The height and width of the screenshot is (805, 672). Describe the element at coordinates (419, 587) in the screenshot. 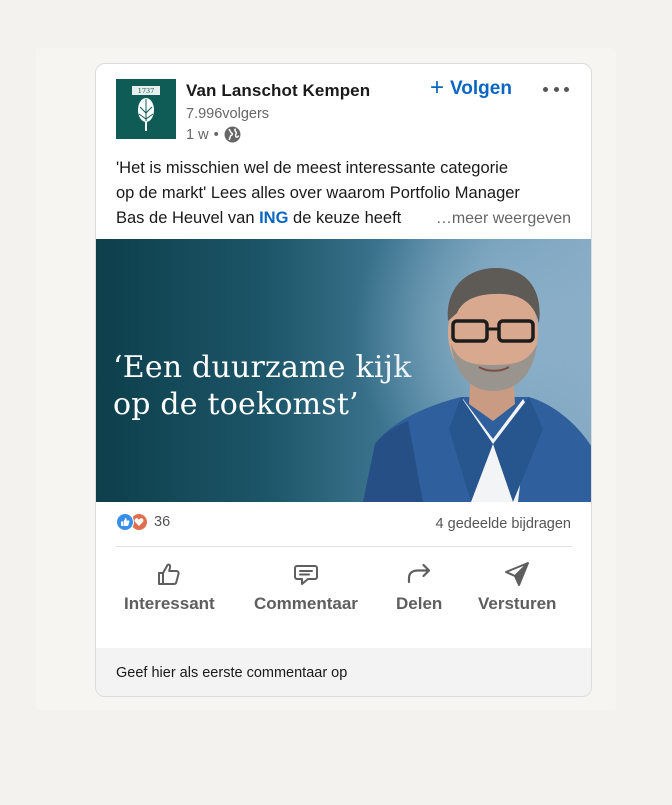

I see `share-button: Delen` at that location.